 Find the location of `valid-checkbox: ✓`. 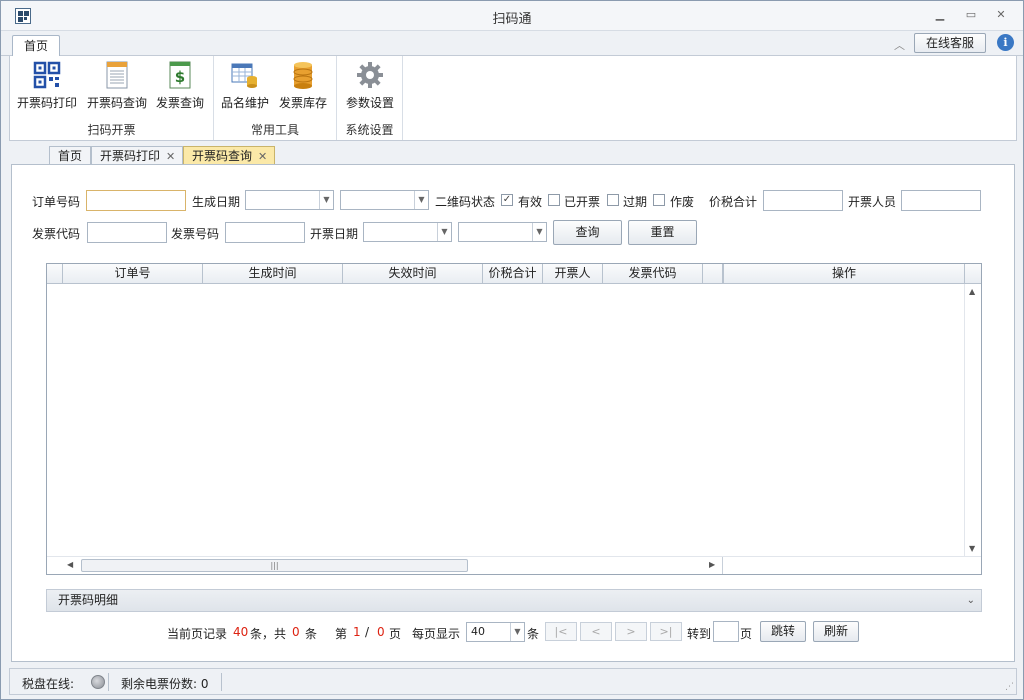

valid-checkbox: ✓ is located at coordinates (507, 200).